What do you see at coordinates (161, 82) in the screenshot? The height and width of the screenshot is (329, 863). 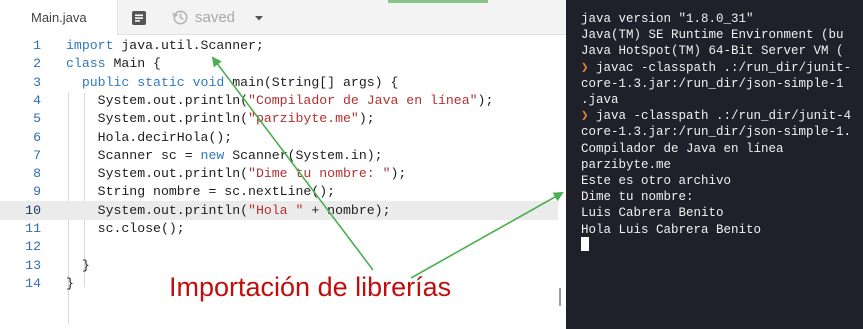 I see `code-keyword: static` at bounding box center [161, 82].